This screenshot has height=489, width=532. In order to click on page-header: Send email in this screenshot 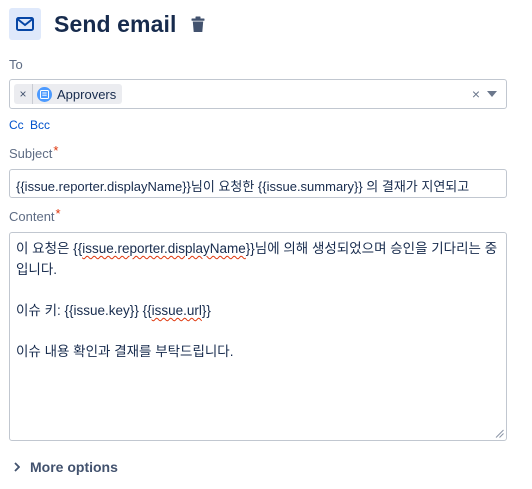, I will do `click(107, 24)`.